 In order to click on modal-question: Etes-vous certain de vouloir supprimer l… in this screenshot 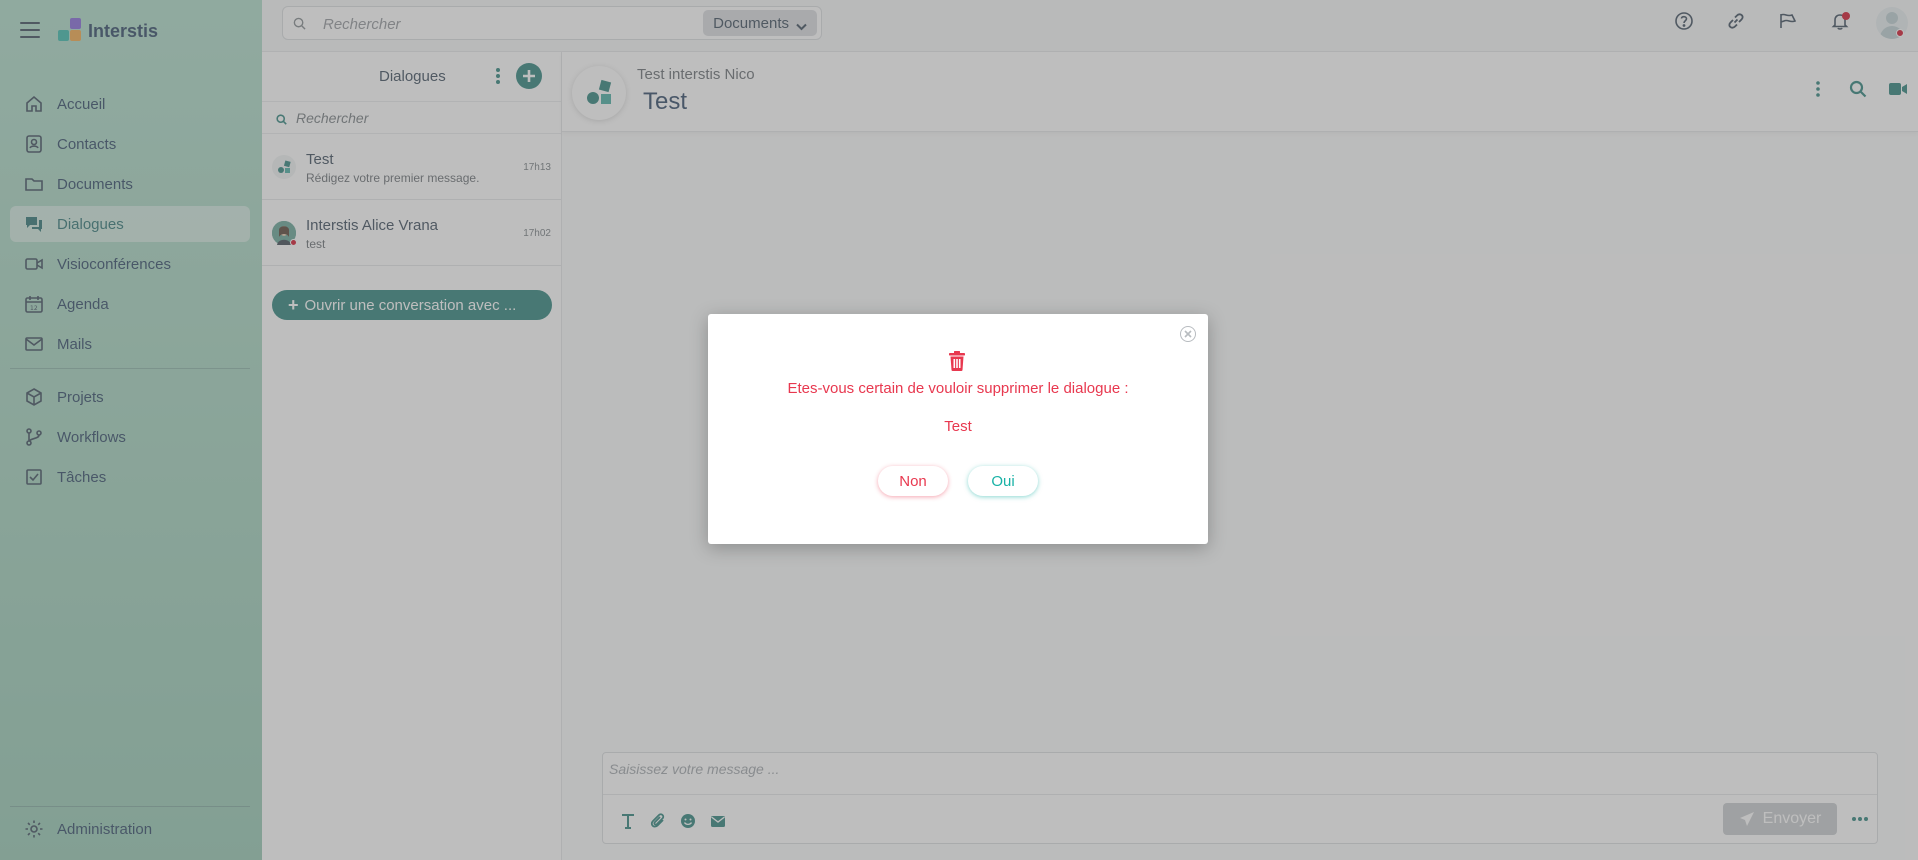, I will do `click(958, 388)`.